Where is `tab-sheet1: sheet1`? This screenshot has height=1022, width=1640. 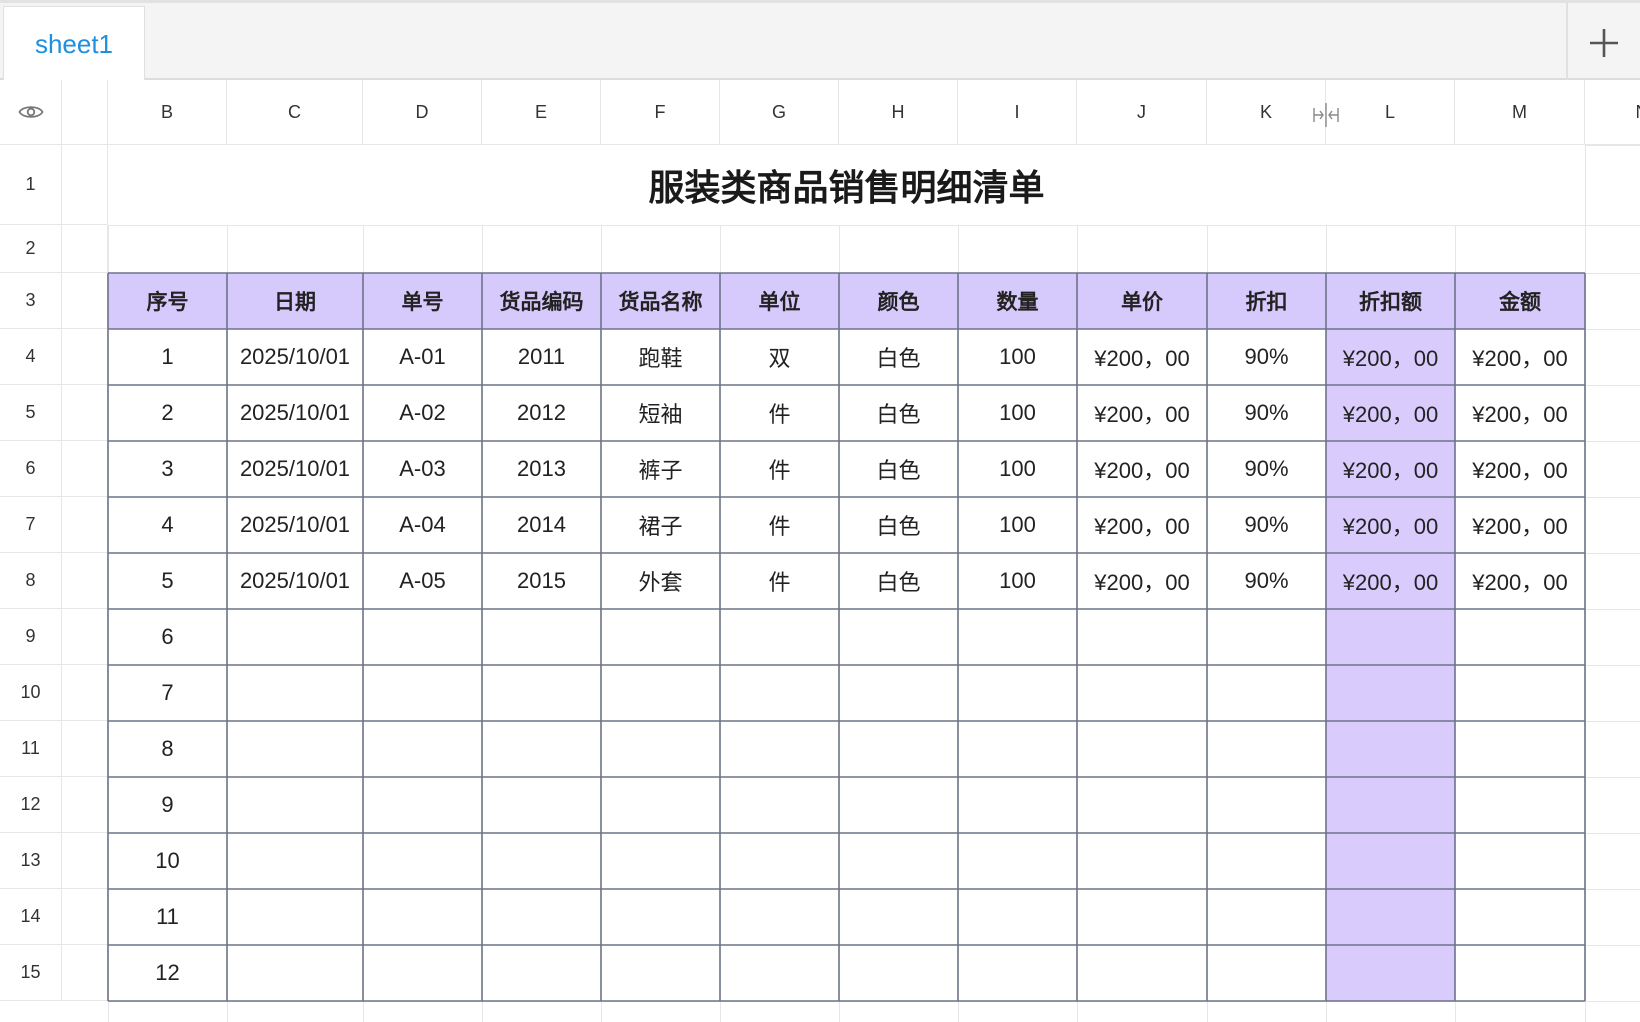 tab-sheet1: sheet1 is located at coordinates (74, 44).